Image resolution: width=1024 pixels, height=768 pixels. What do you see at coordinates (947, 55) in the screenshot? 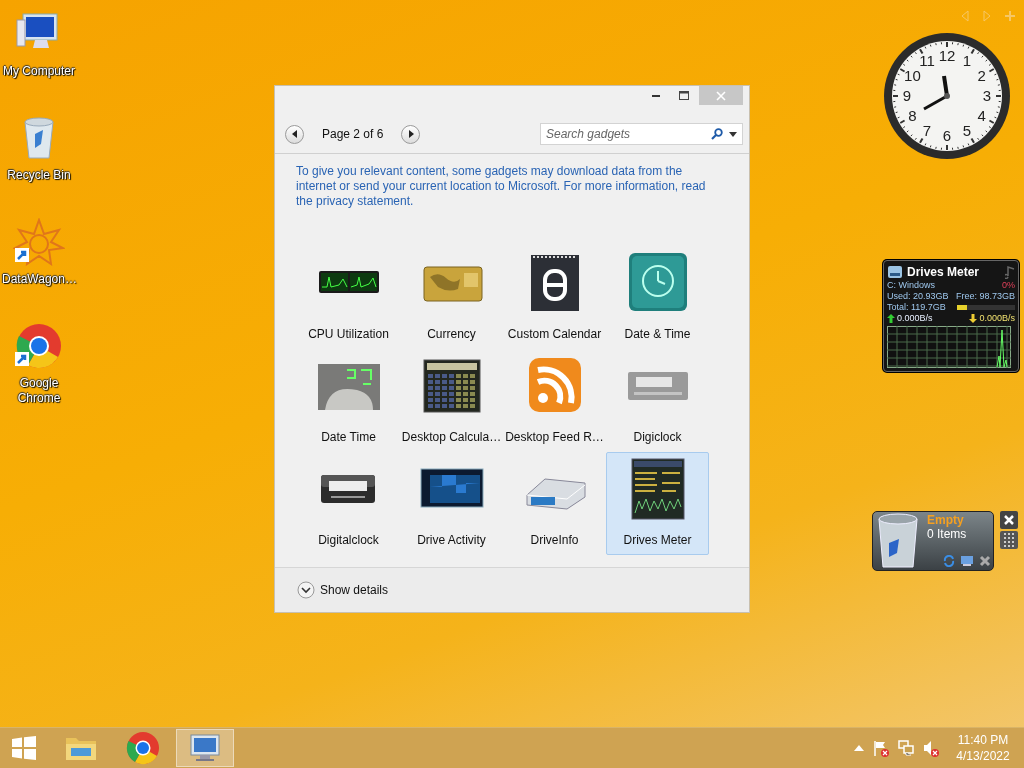
I see `clock-numeral: 12` at bounding box center [947, 55].